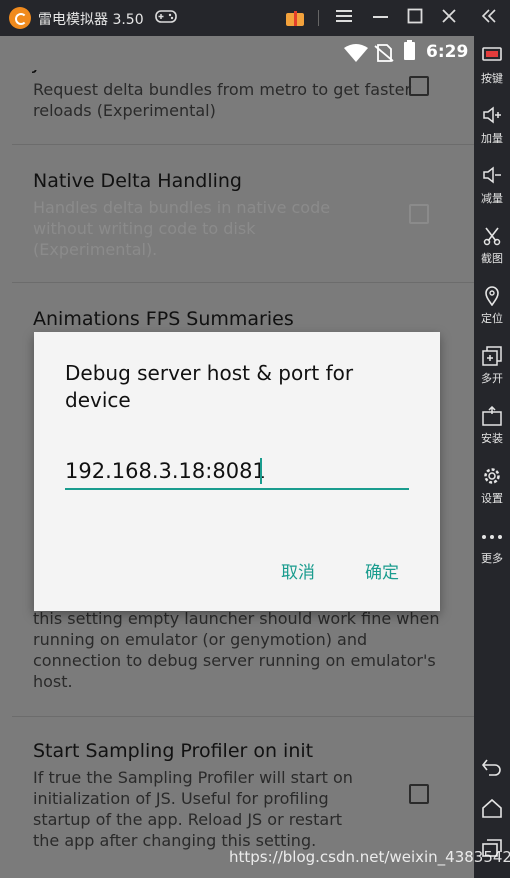 The image size is (510, 878). What do you see at coordinates (137, 181) in the screenshot?
I see `setting-title: Native Delta Handling` at bounding box center [137, 181].